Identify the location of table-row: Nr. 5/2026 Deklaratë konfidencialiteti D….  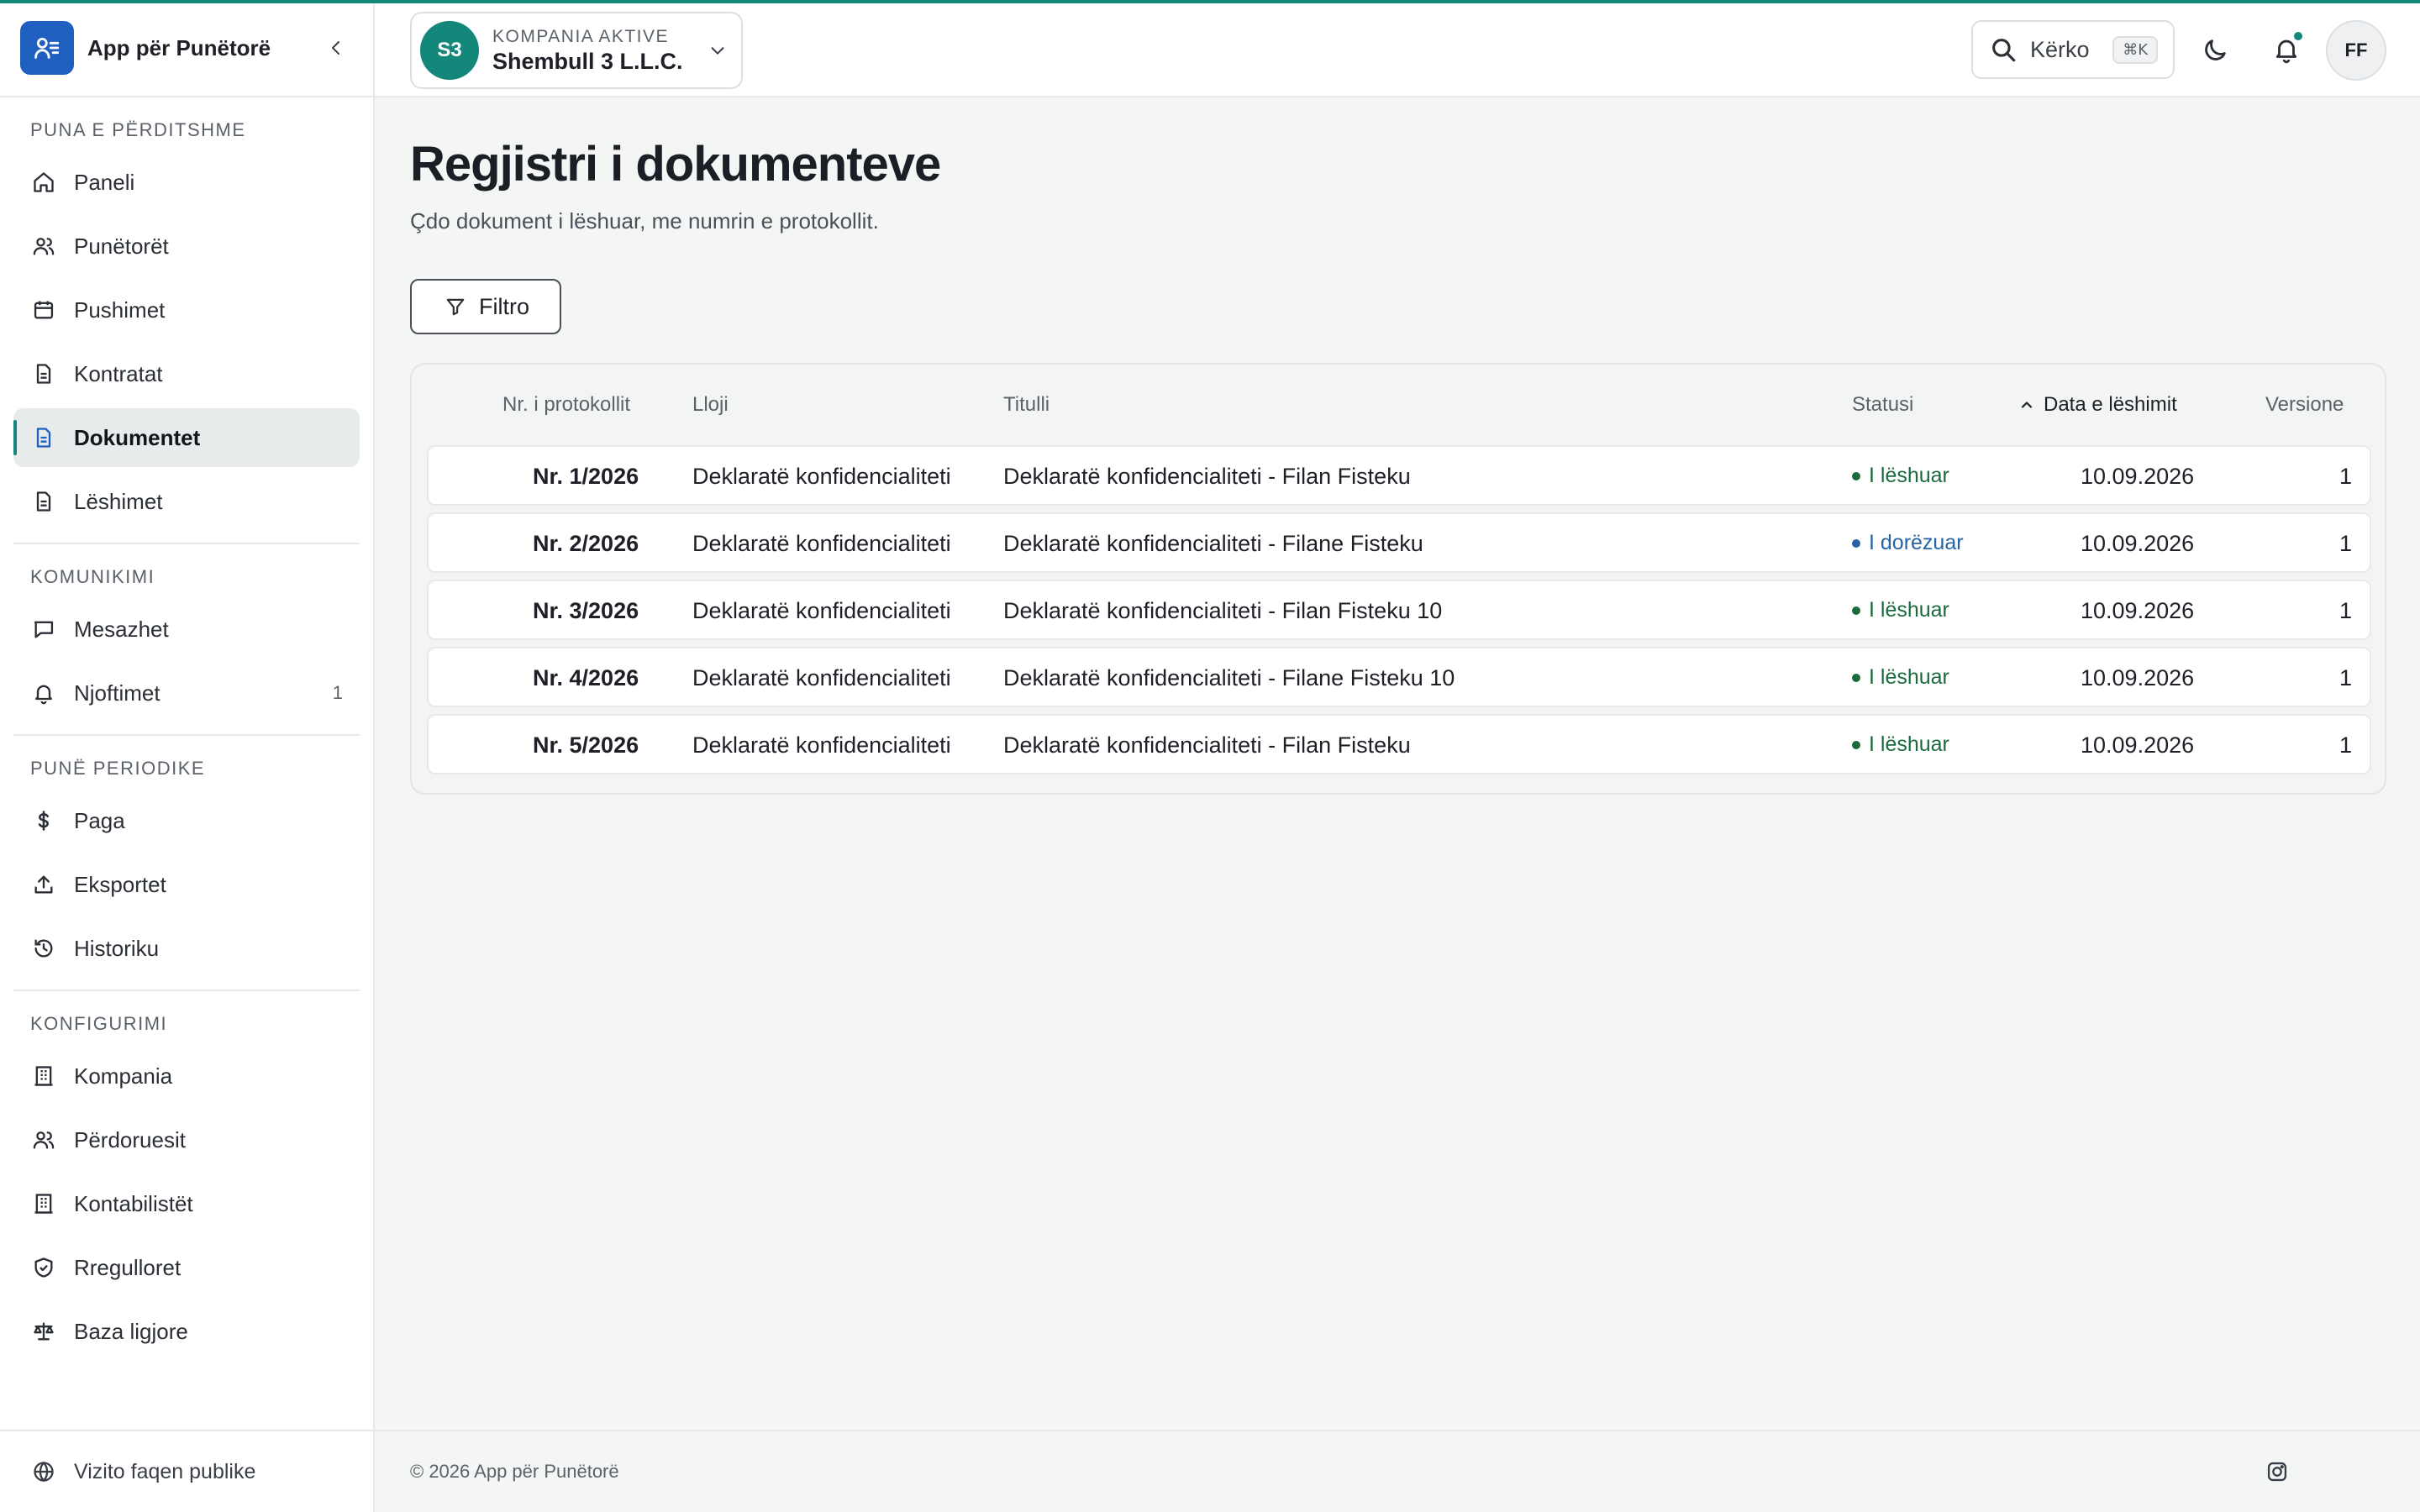
(1399, 744).